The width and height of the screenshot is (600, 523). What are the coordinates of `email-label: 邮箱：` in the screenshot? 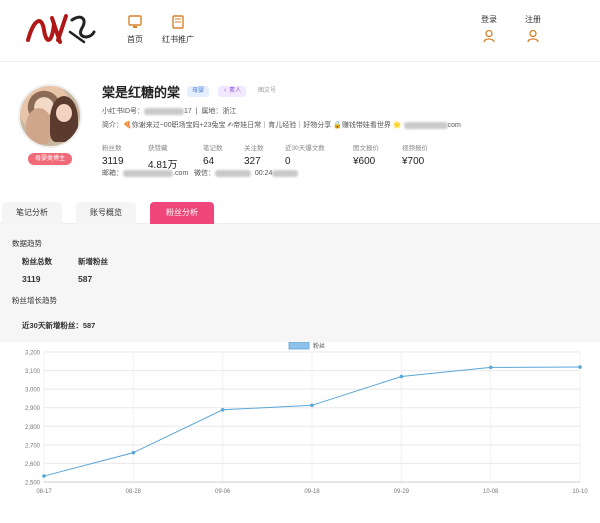 It's located at (112, 173).